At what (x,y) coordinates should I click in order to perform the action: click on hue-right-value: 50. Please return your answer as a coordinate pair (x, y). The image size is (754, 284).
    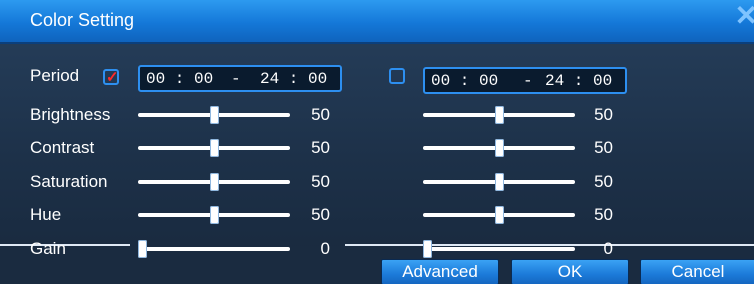
    Looking at the image, I should click on (603, 214).